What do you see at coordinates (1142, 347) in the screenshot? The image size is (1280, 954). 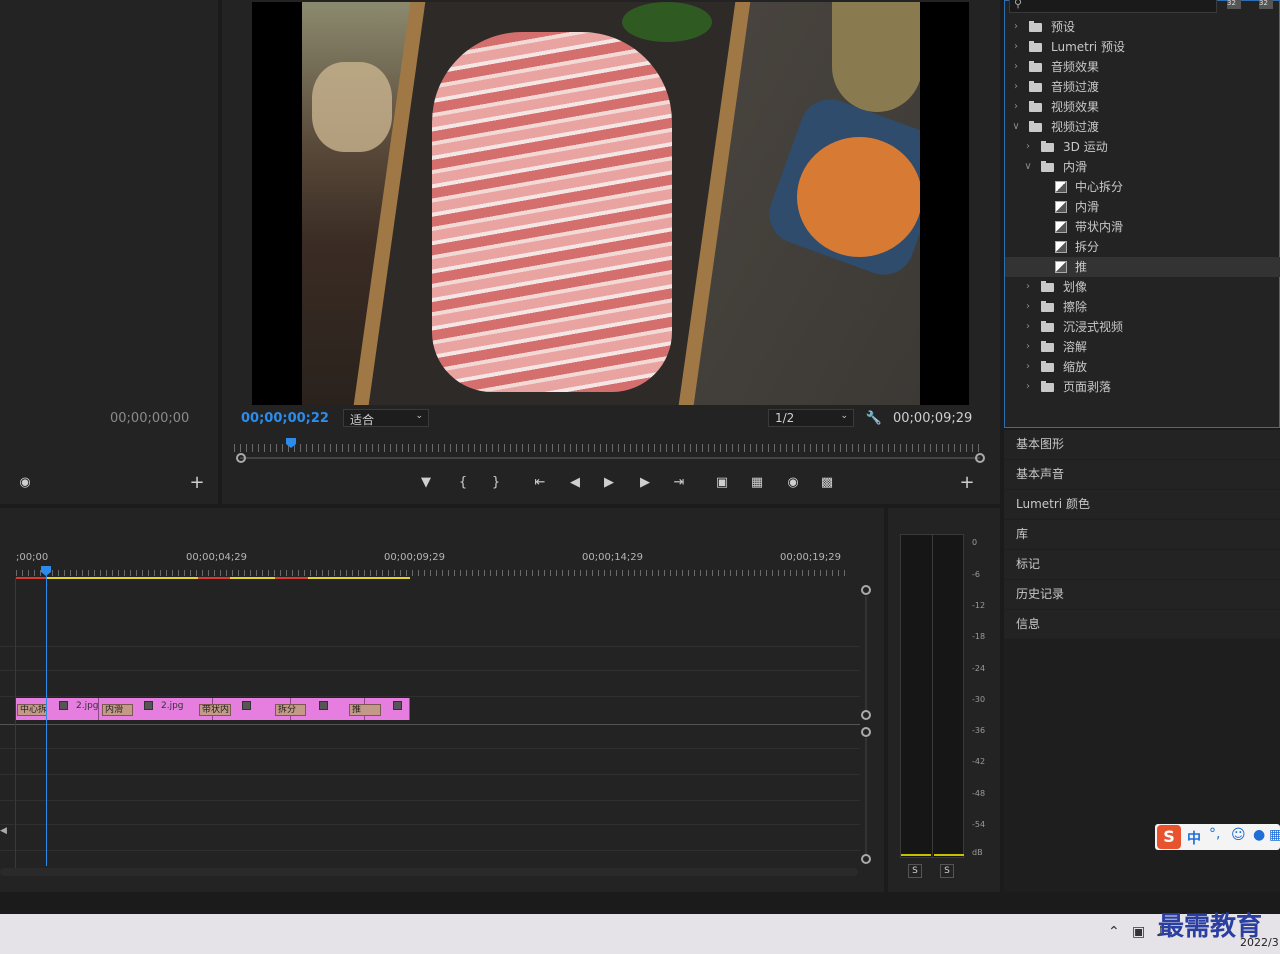 I see `effects-tree-item: › 溶解` at bounding box center [1142, 347].